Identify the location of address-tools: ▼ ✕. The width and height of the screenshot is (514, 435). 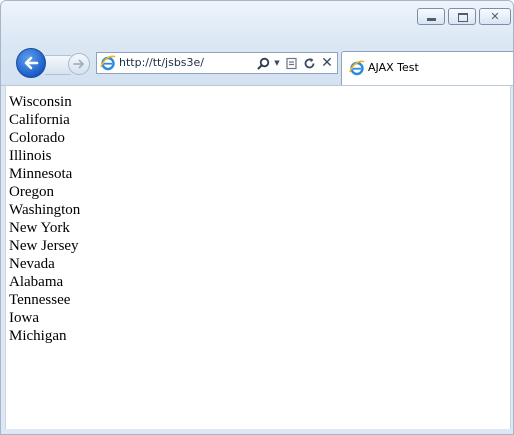
(295, 63).